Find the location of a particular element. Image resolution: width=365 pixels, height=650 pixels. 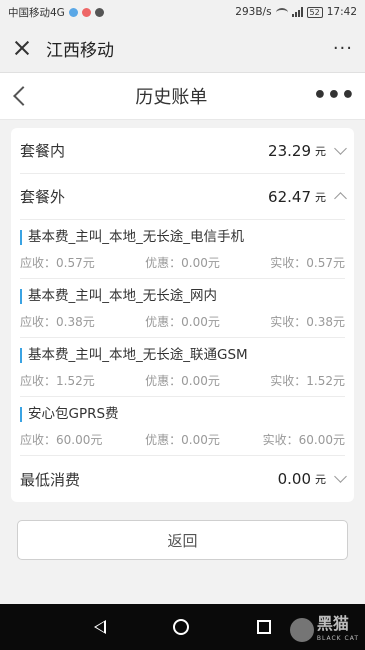

clock: 17:42 is located at coordinates (341, 12).